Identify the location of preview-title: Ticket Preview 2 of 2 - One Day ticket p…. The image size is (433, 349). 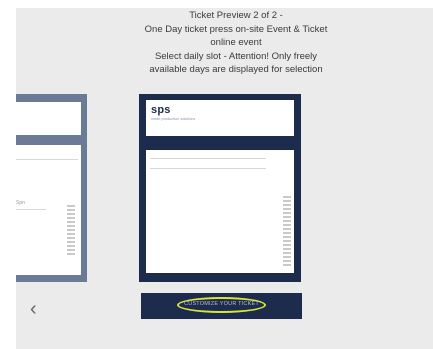
(236, 43).